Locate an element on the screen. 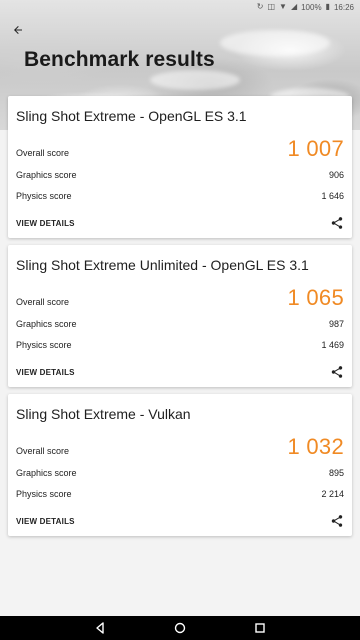 This screenshot has height=640, width=360. physics-score-value: 1 646 is located at coordinates (332, 196).